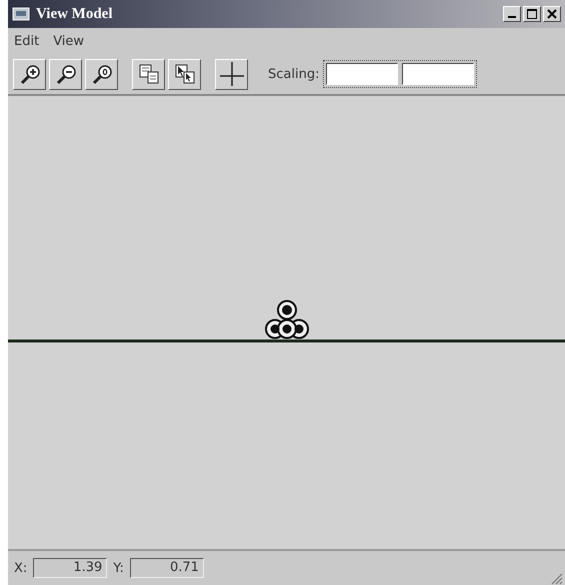 Image resolution: width=565 pixels, height=585 pixels. Describe the element at coordinates (512, 14) in the screenshot. I see `minimize-button` at that location.